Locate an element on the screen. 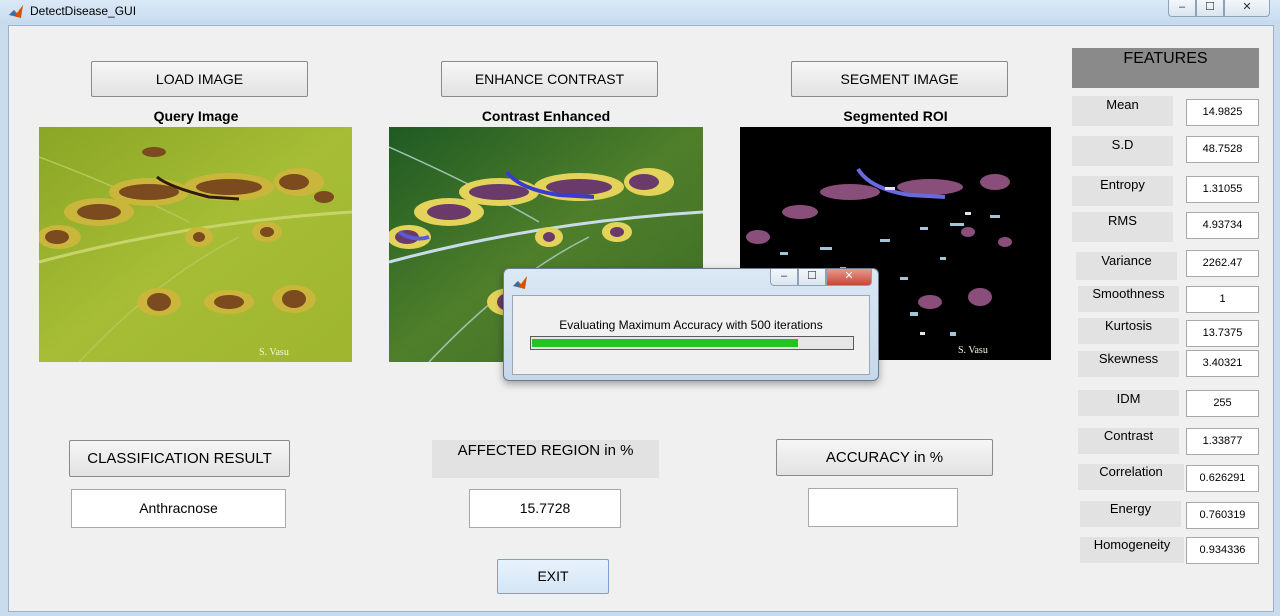 Image resolution: width=1280 pixels, height=616 pixels. feature-value-mean: 14.9825 is located at coordinates (1222, 112).